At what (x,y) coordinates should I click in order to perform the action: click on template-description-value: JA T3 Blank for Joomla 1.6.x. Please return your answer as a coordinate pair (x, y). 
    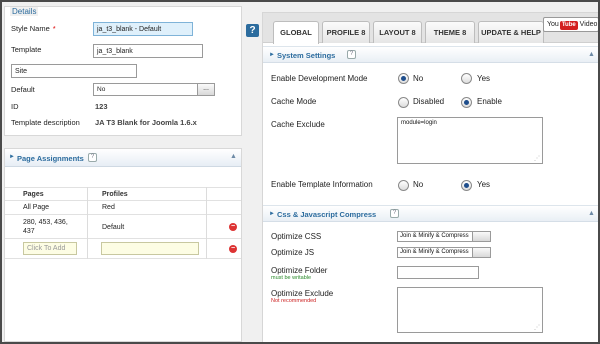
    Looking at the image, I should click on (146, 122).